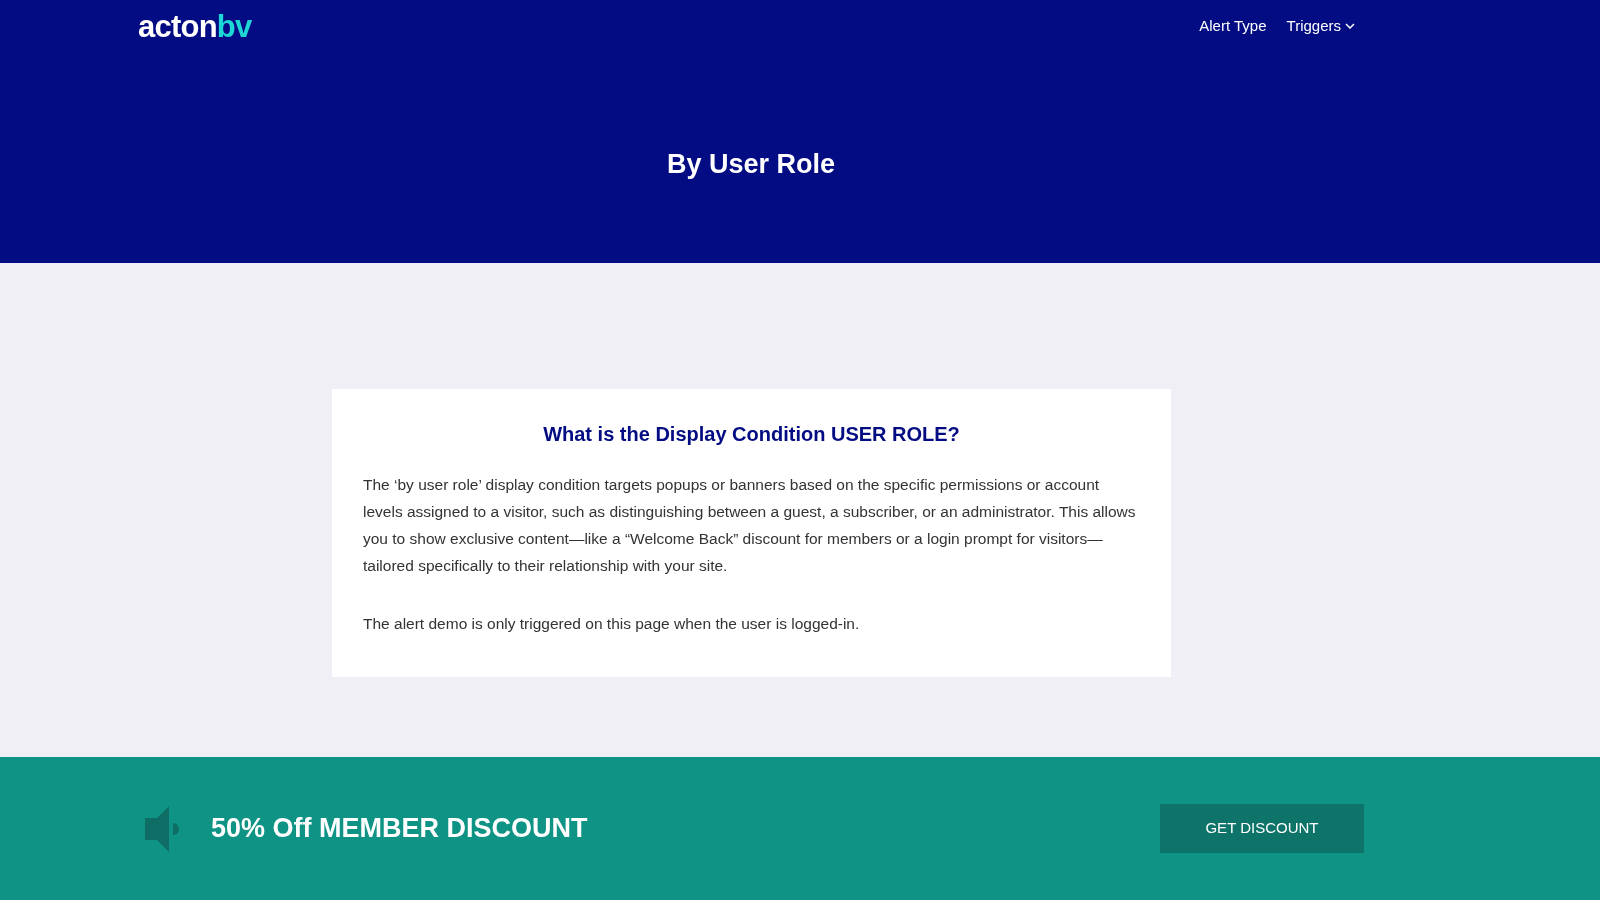 The image size is (1600, 900). What do you see at coordinates (1320, 26) in the screenshot?
I see `nav-link: Triggers` at bounding box center [1320, 26].